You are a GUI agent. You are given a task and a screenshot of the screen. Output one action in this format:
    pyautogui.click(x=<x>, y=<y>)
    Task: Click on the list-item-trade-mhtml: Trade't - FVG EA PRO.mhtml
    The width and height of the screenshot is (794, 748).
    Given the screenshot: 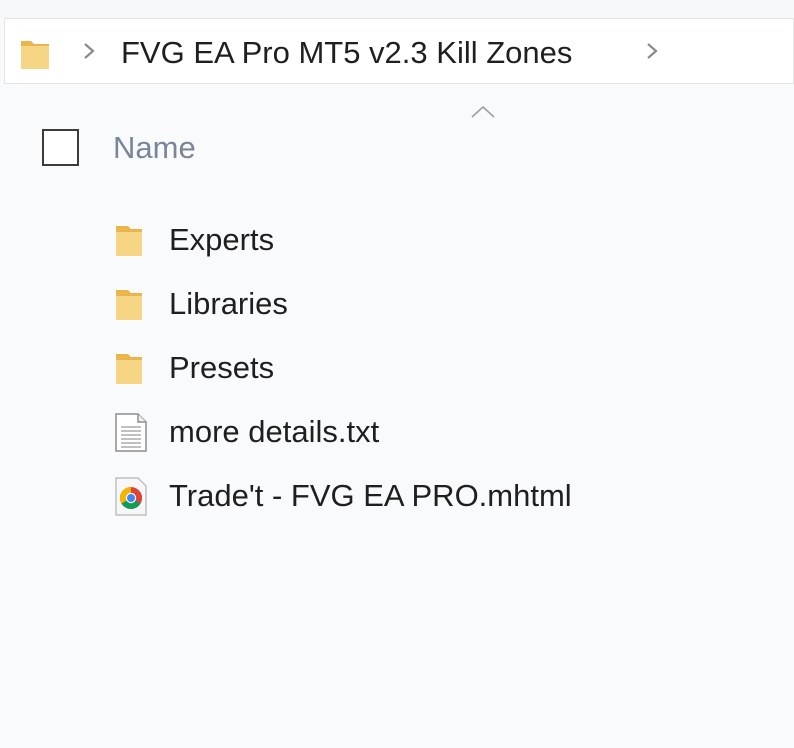 What is the action you would take?
    pyautogui.click(x=397, y=496)
    